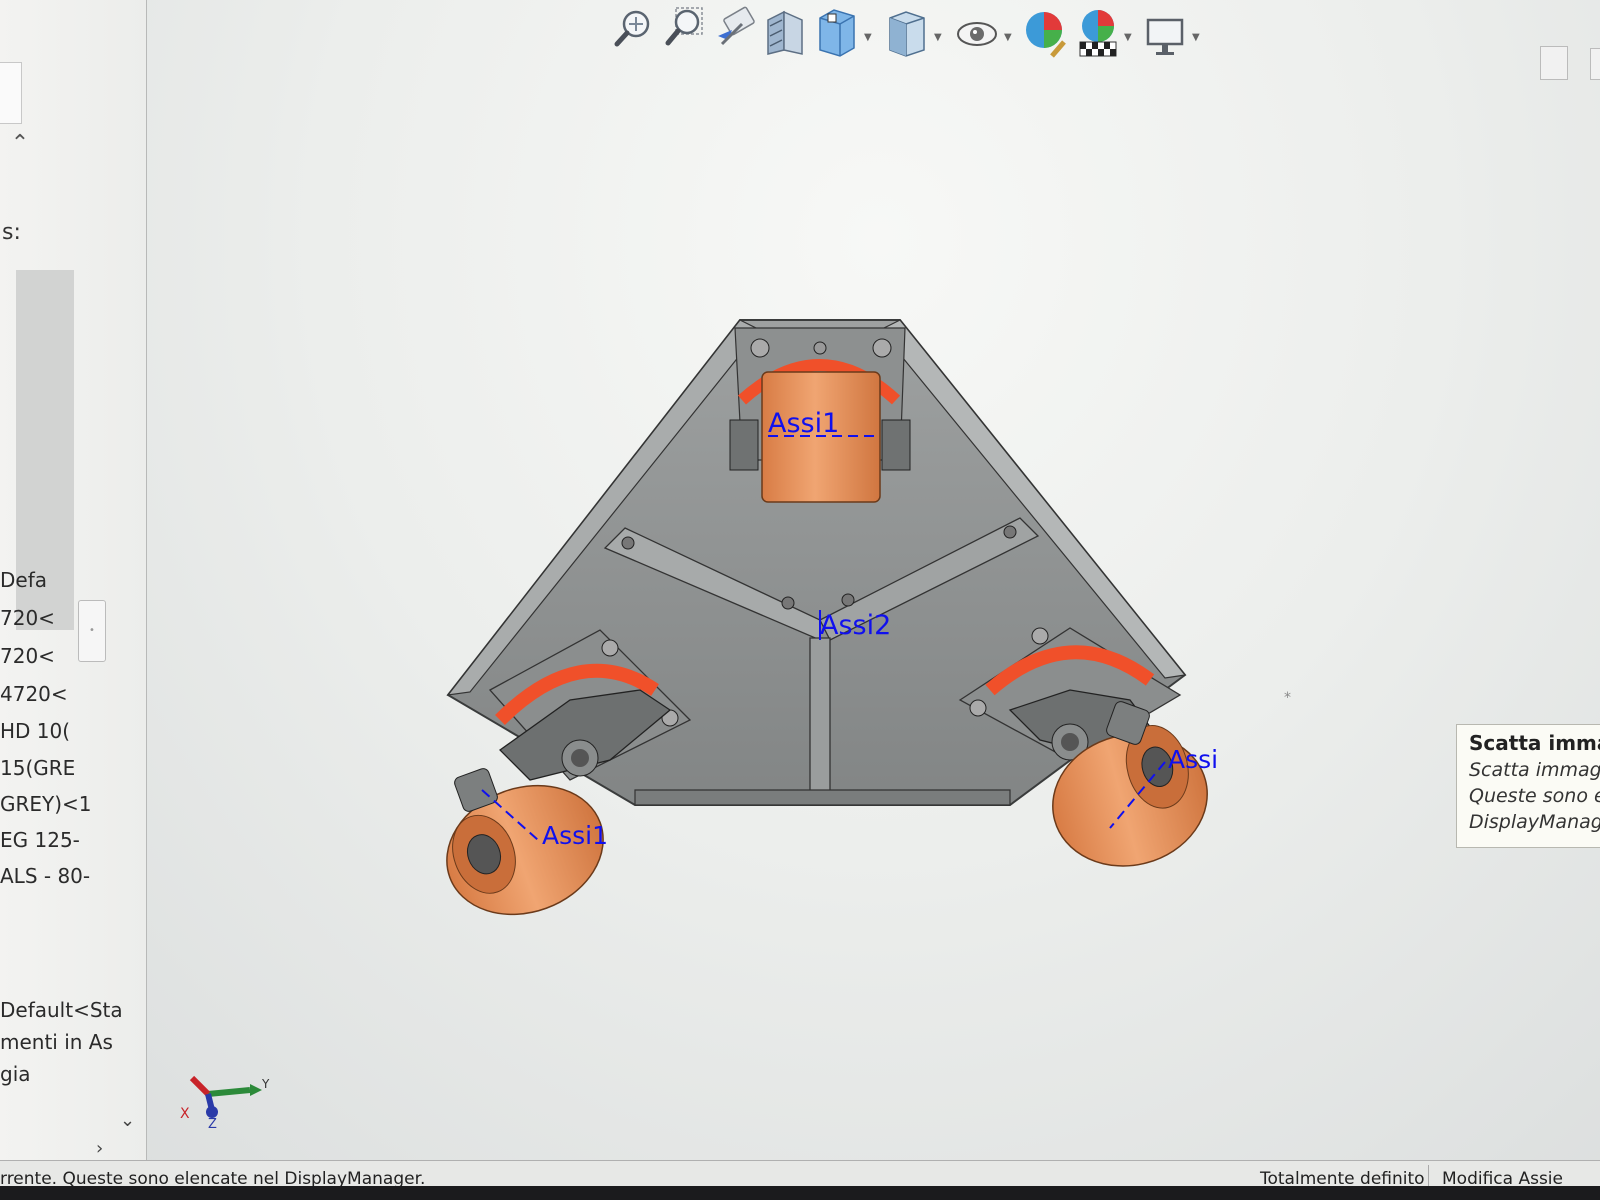 The height and width of the screenshot is (1200, 1600). What do you see at coordinates (37, 768) in the screenshot?
I see `tree-item: 15(GRE` at bounding box center [37, 768].